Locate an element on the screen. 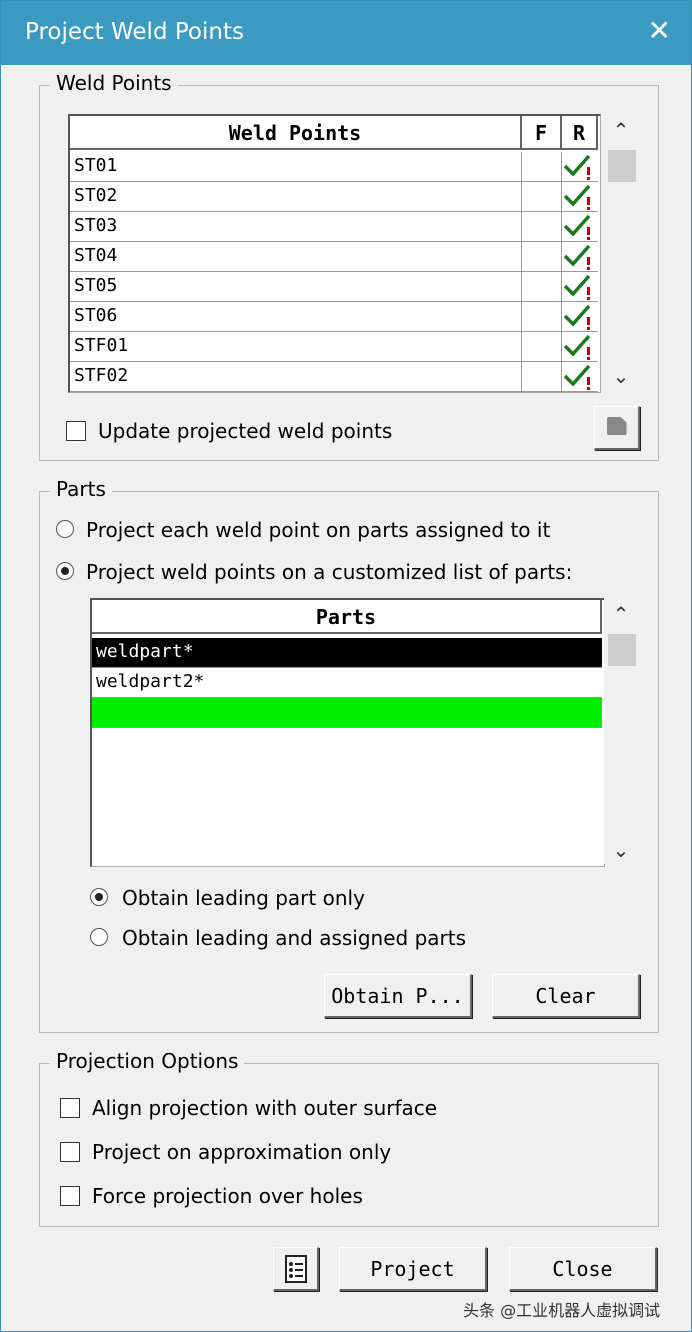  approximation-only-checkbox is located at coordinates (70, 1152).